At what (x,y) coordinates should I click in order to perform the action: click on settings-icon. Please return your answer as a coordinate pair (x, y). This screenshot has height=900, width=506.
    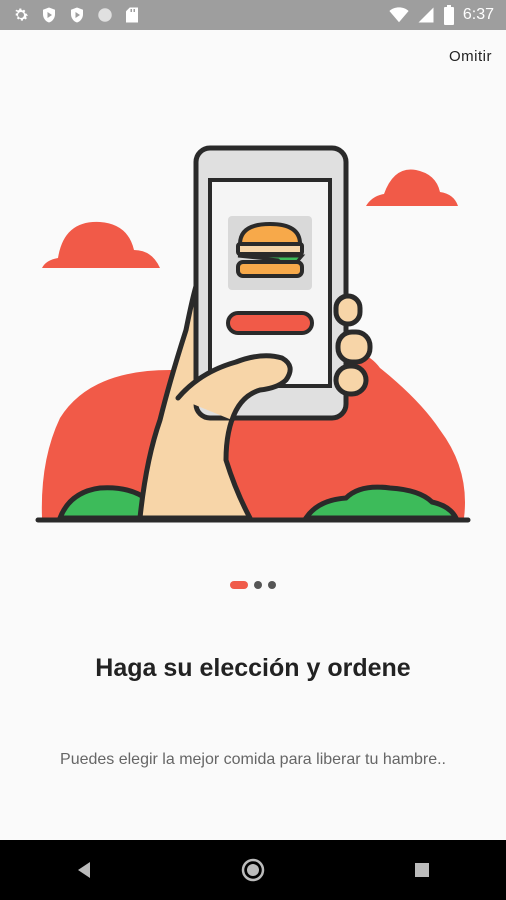
    Looking at the image, I should click on (21, 15).